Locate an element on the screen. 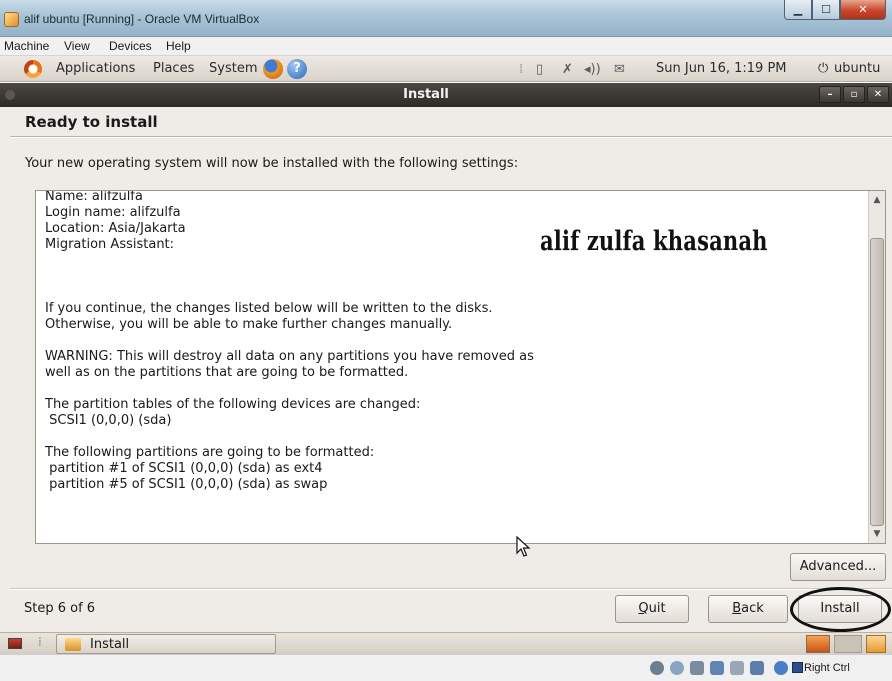  install-window-title: Install is located at coordinates (426, 94).